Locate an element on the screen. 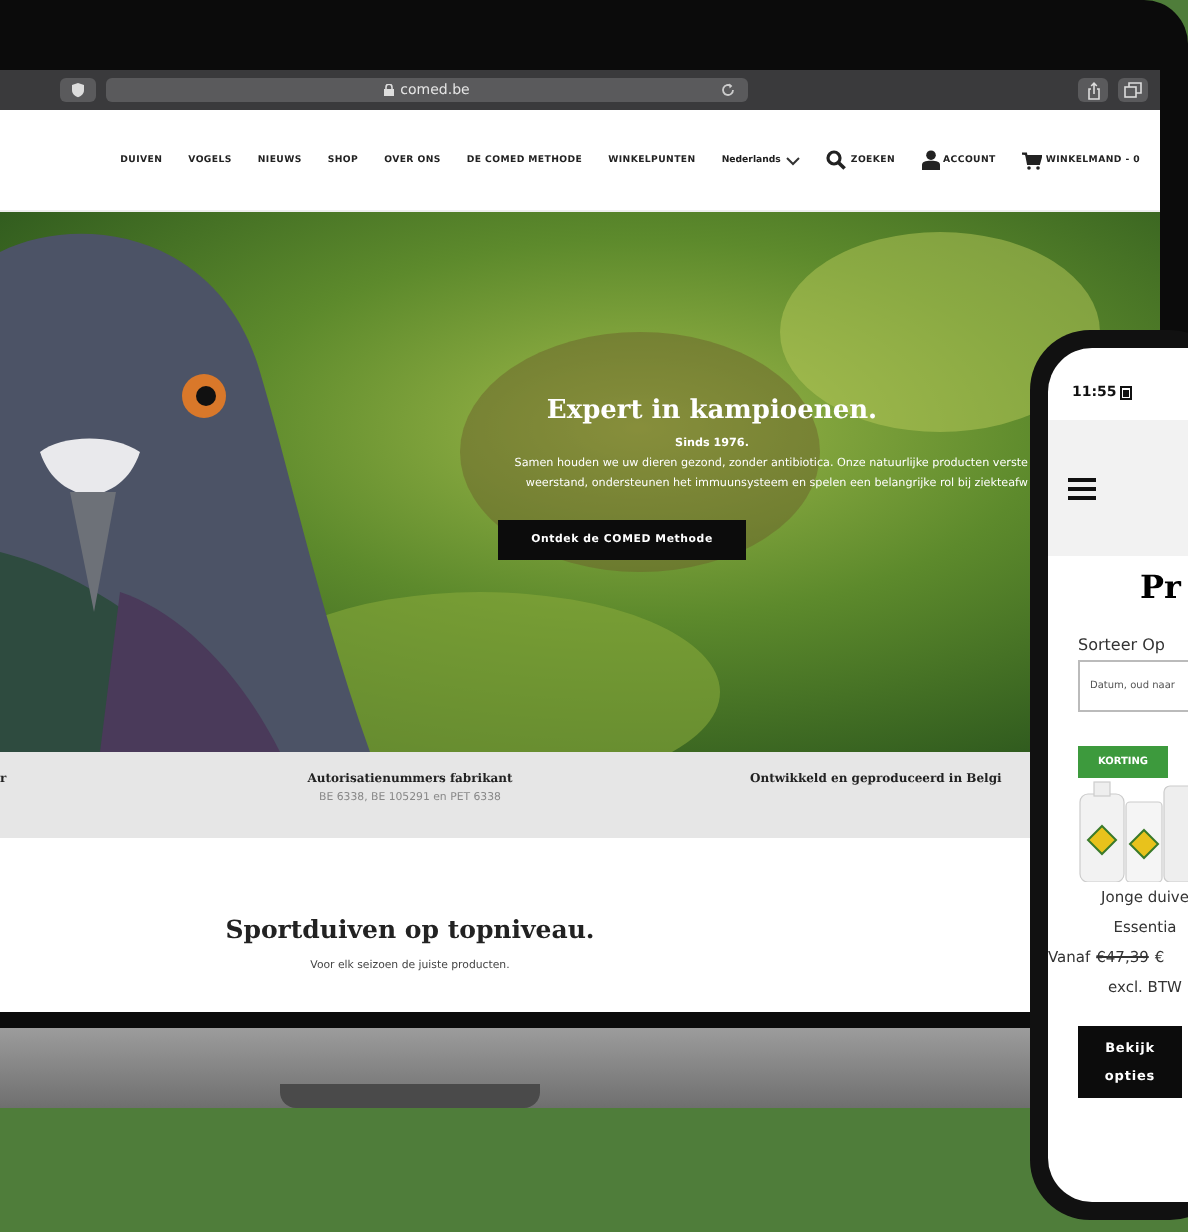  privacy-button is located at coordinates (78, 90).